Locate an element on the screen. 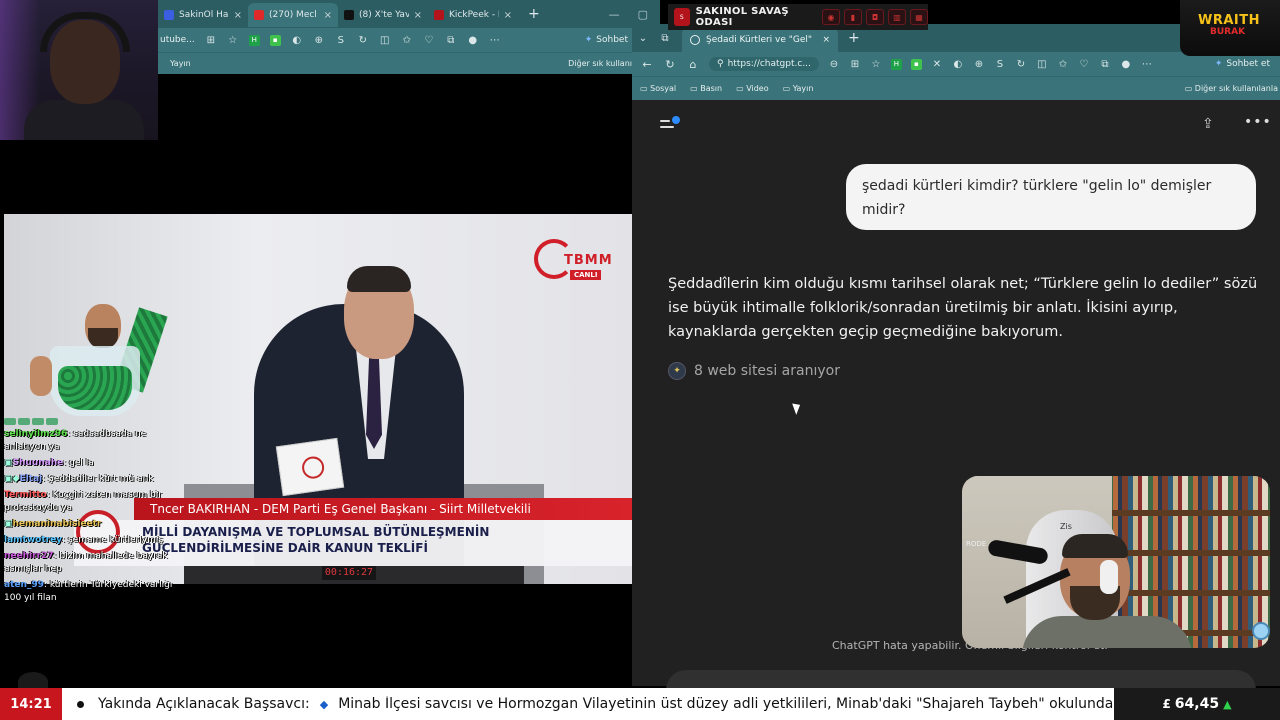 The width and height of the screenshot is (1280, 720). signal-icon: ▮ is located at coordinates (853, 17).